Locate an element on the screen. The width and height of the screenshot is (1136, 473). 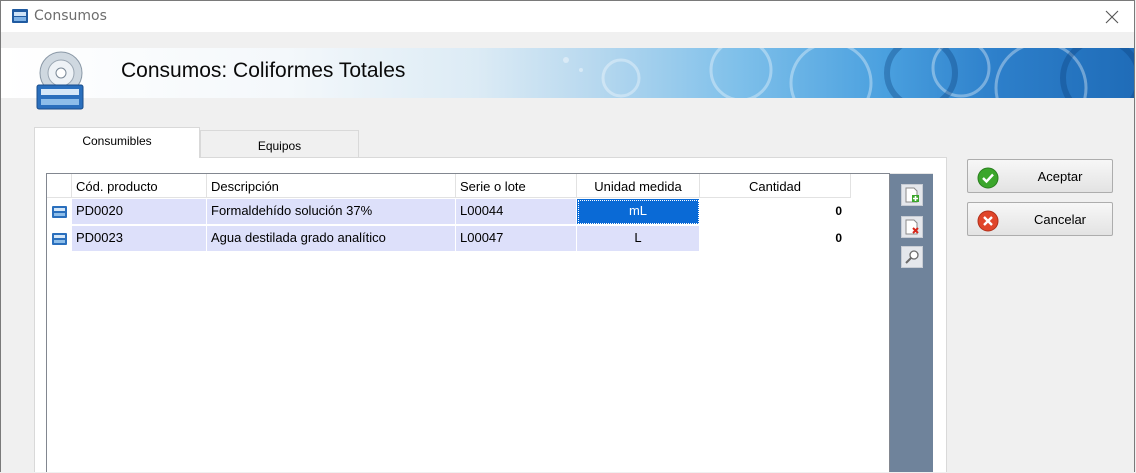
cell-unit: mL is located at coordinates (638, 212).